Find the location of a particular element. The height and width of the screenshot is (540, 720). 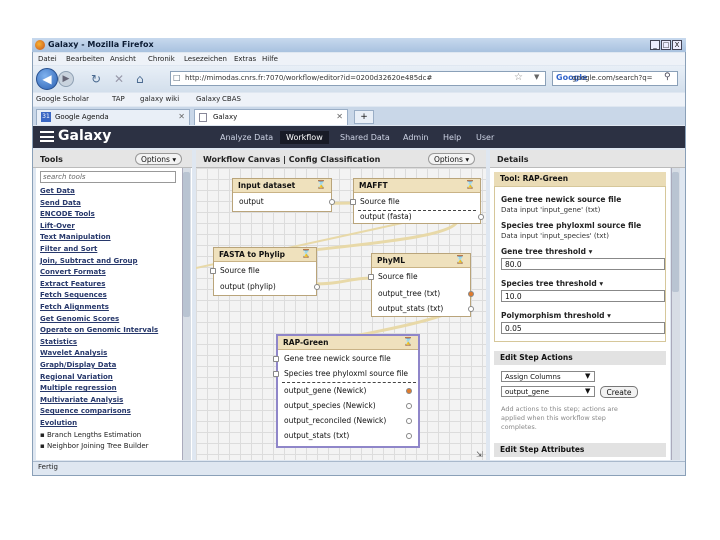

tab-galaxy: Galaxy ✕ is located at coordinates (271, 117).